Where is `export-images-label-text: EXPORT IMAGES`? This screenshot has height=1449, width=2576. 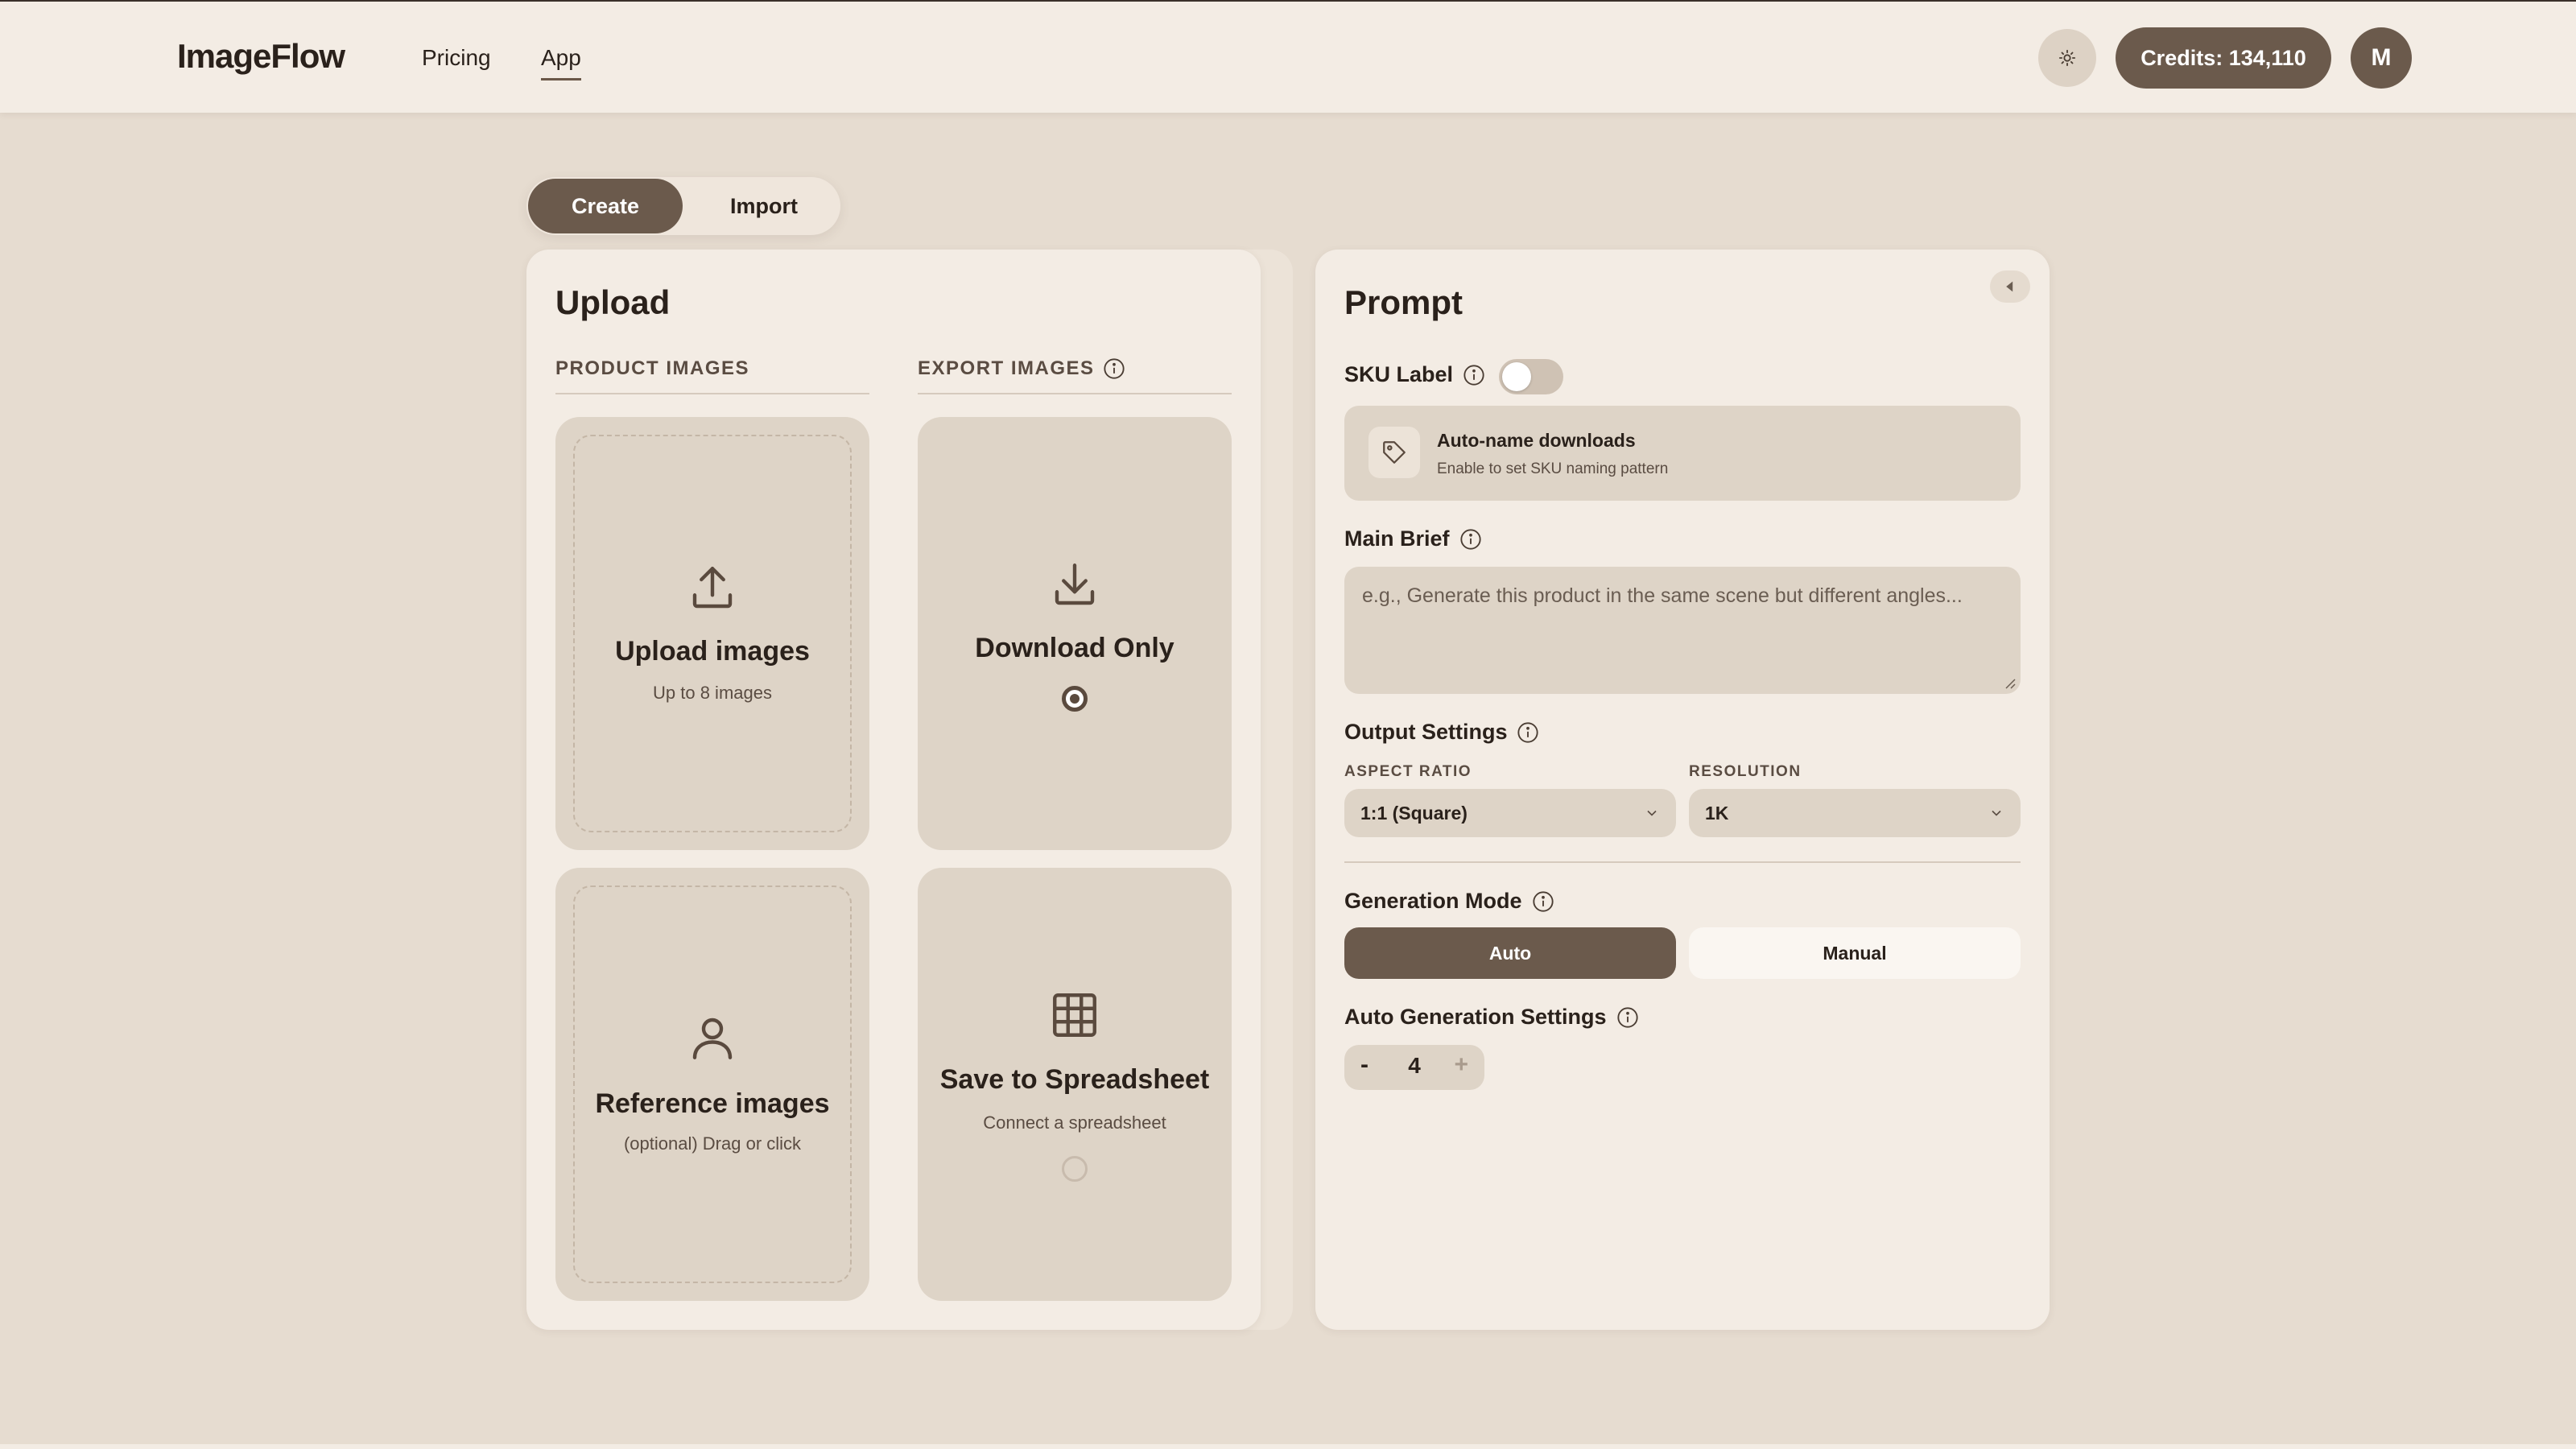 export-images-label-text: EXPORT IMAGES is located at coordinates (1007, 368).